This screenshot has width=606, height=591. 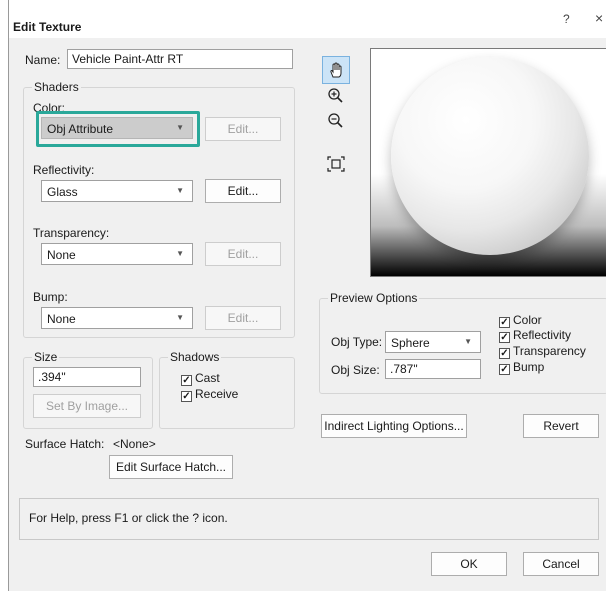 What do you see at coordinates (71, 233) in the screenshot?
I see `transparency-label: Transparency:` at bounding box center [71, 233].